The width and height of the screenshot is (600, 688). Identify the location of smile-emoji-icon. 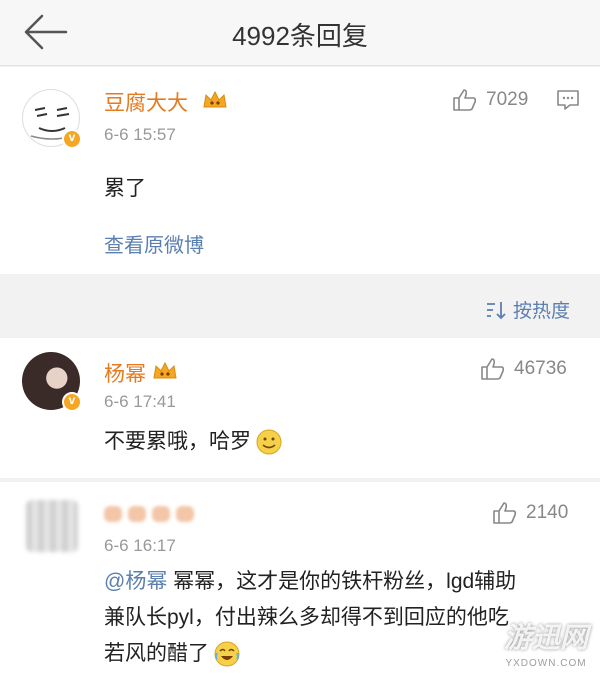
(269, 442).